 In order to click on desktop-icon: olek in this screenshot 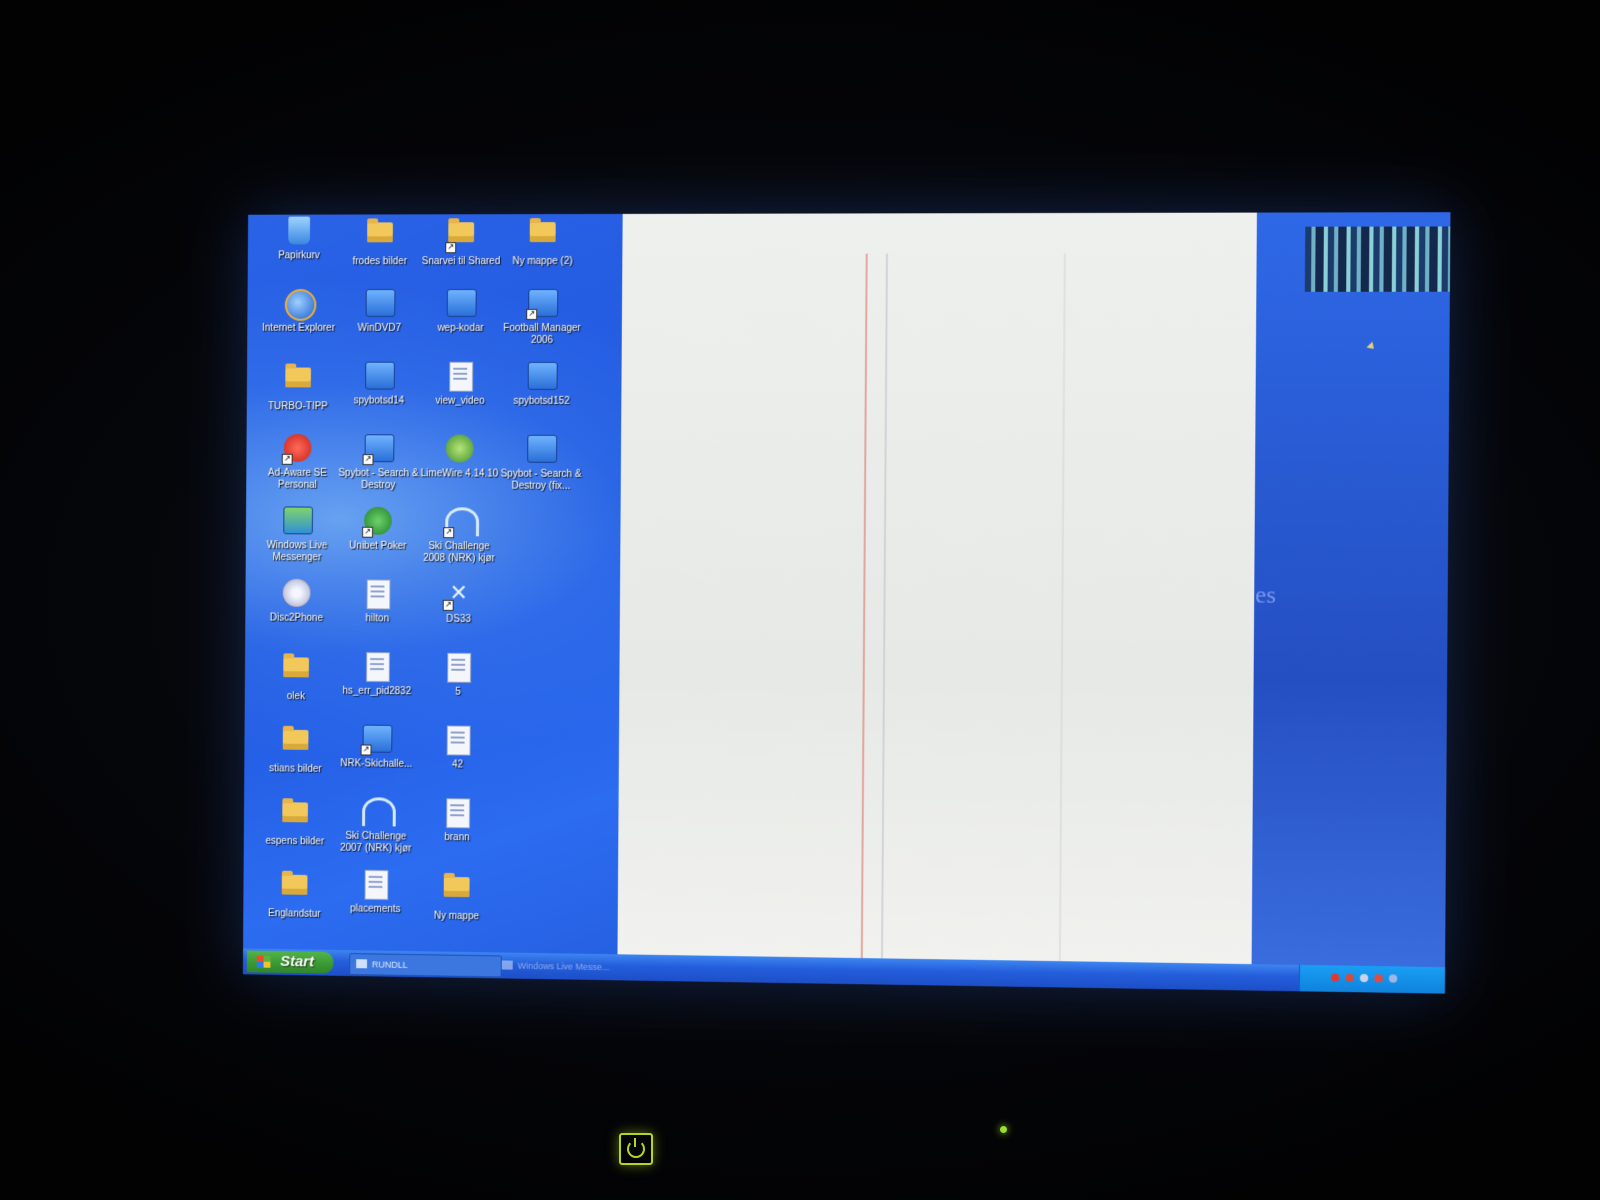, I will do `click(296, 677)`.